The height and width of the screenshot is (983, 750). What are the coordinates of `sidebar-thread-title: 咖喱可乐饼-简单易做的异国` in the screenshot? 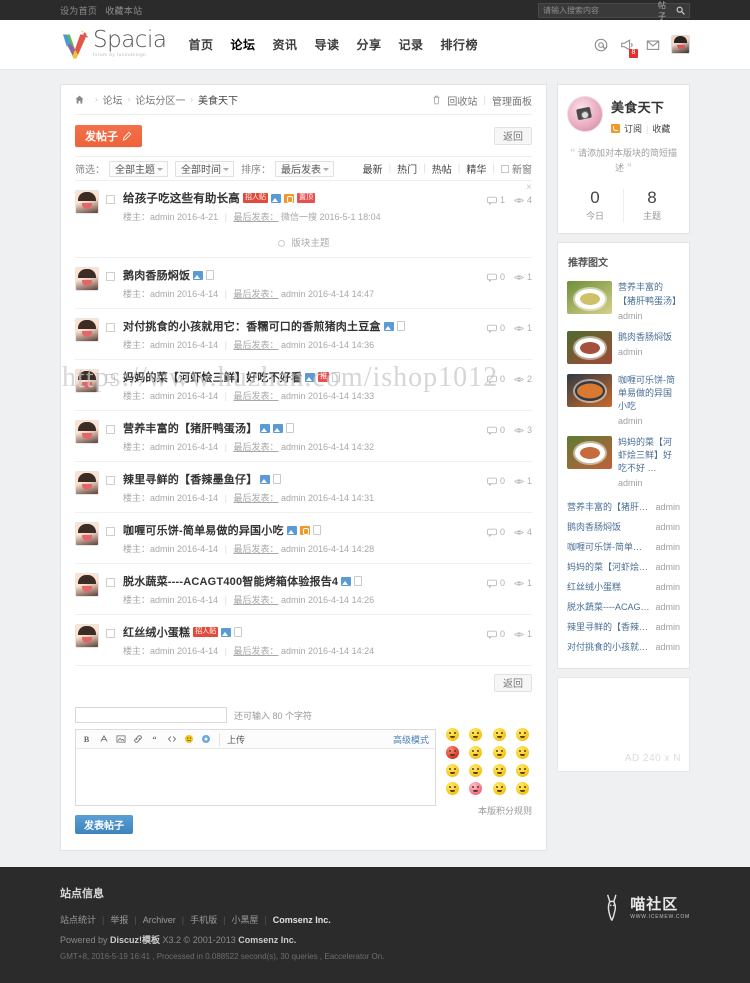 It's located at (608, 546).